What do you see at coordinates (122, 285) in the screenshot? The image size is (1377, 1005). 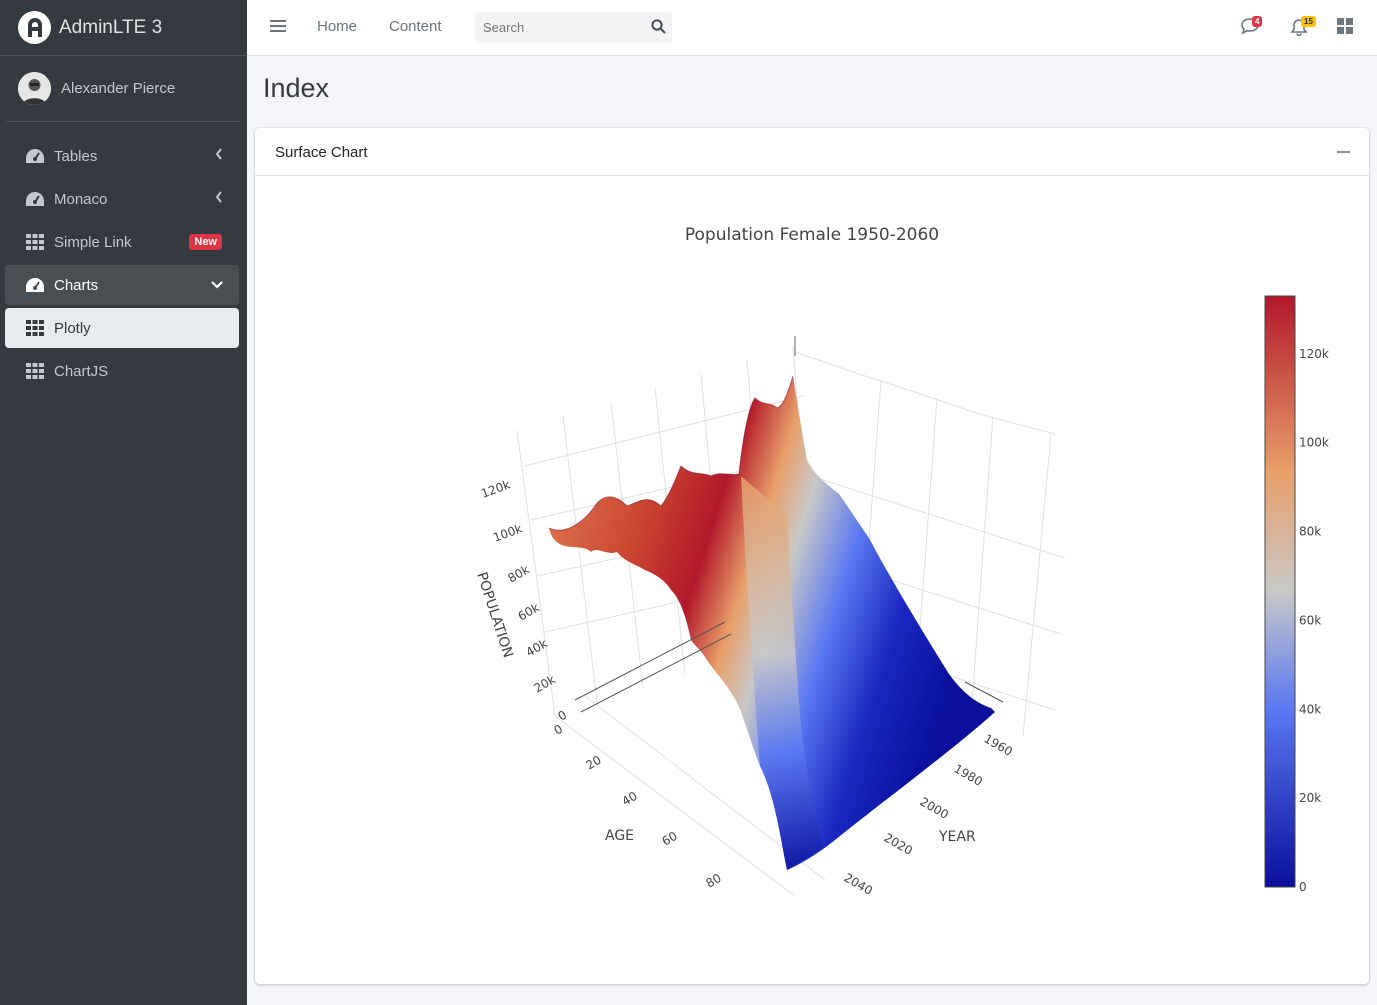 I see `sidebar-item-charts: Charts` at bounding box center [122, 285].